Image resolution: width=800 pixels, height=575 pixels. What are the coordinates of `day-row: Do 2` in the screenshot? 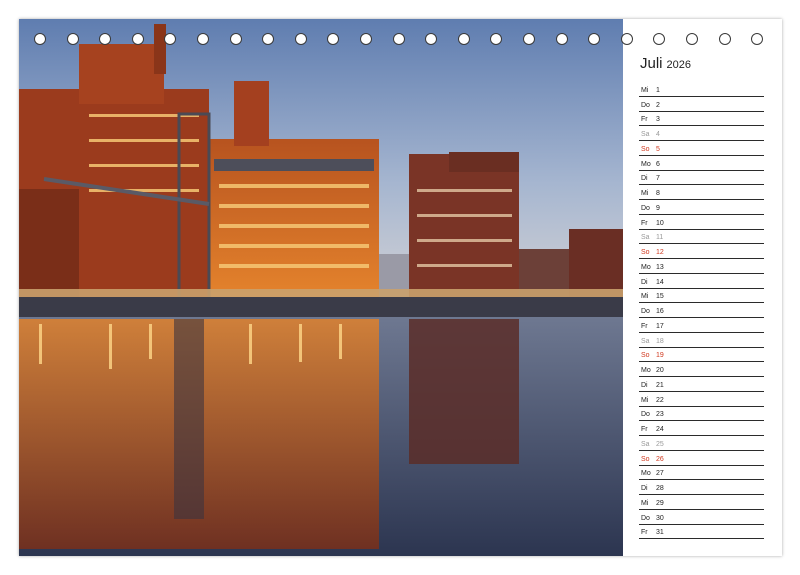 It's located at (701, 104).